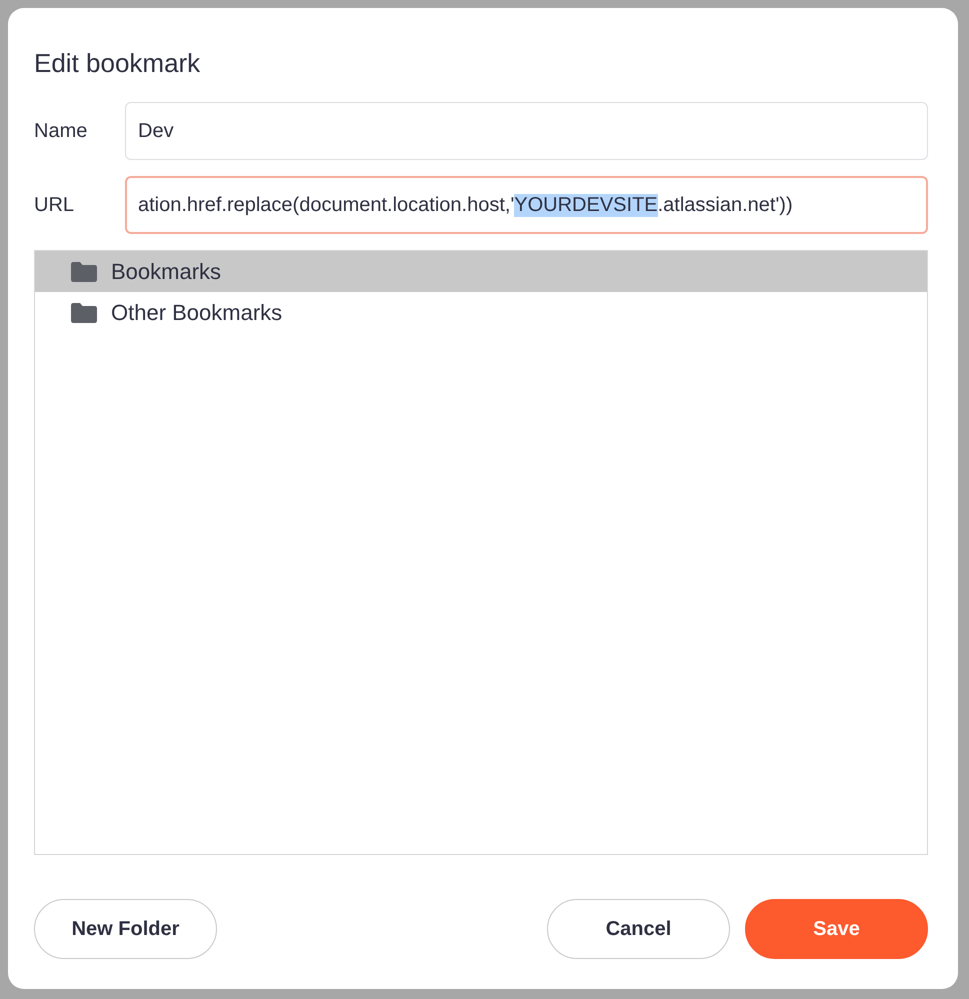 This screenshot has width=969, height=999. I want to click on text-field: Dev, so click(526, 131).